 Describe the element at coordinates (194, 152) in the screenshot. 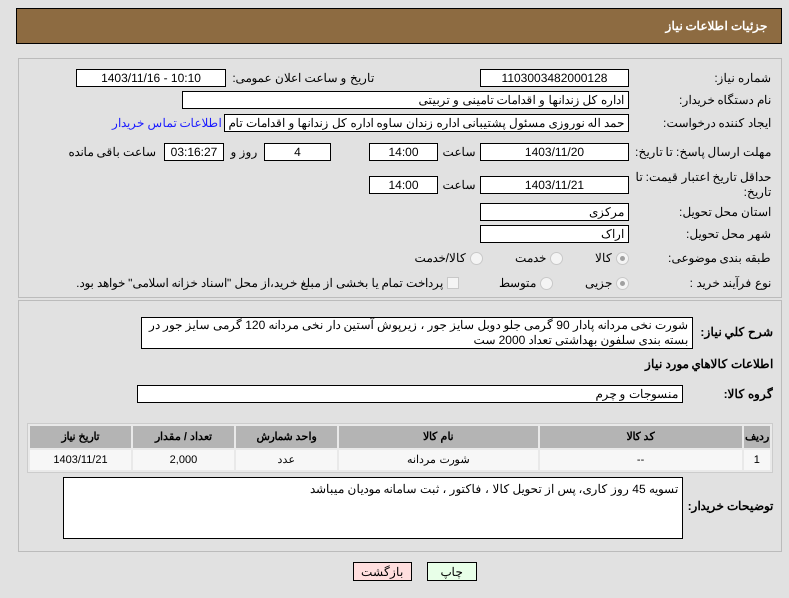

I see `countdown-field: 03:16:27` at that location.